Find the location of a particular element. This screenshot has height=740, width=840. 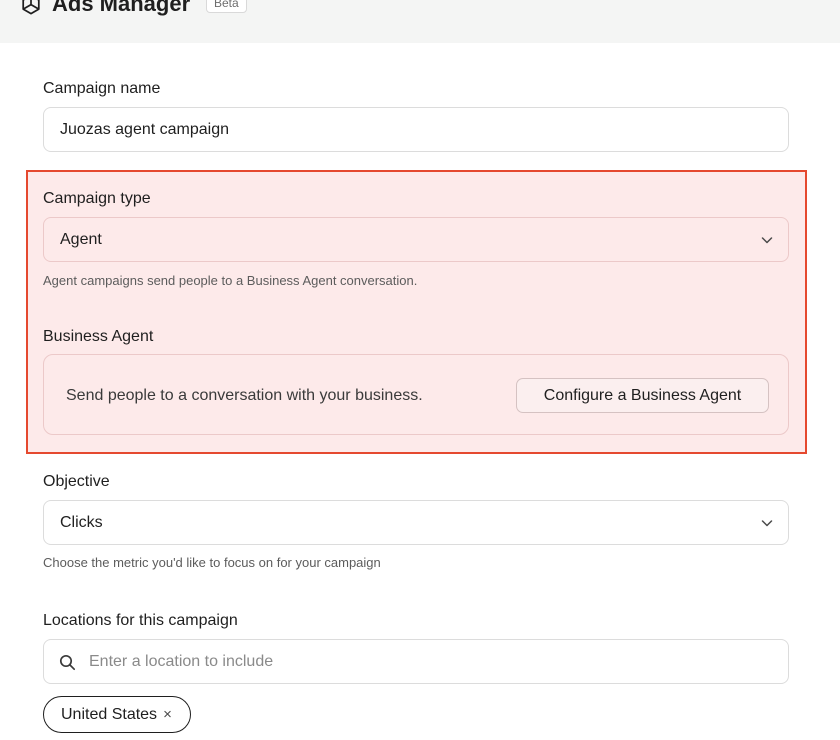

locations-label: Locations for this campaign is located at coordinates (140, 620).